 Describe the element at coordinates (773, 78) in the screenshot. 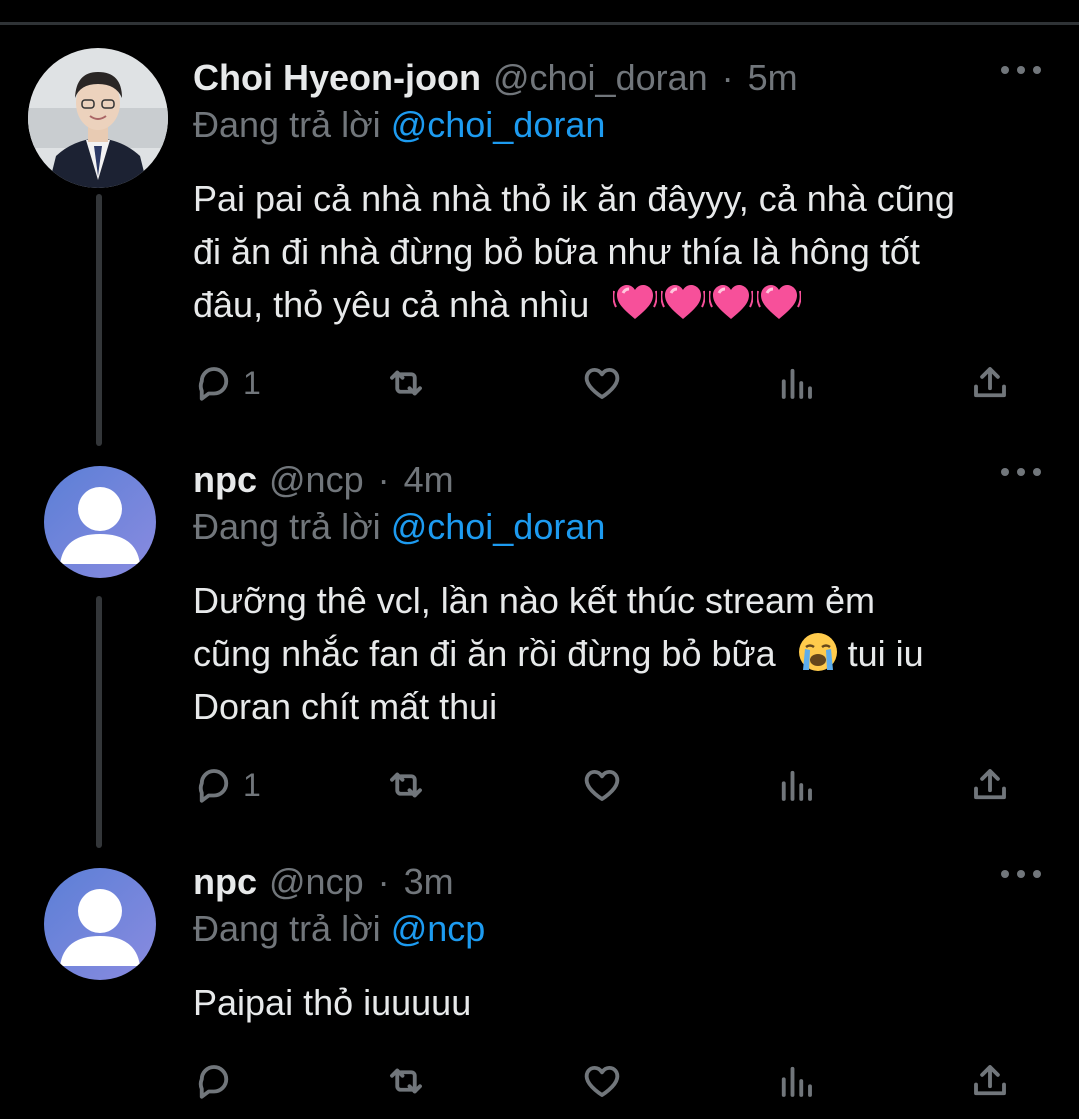

I see `timestamp: 5m` at that location.